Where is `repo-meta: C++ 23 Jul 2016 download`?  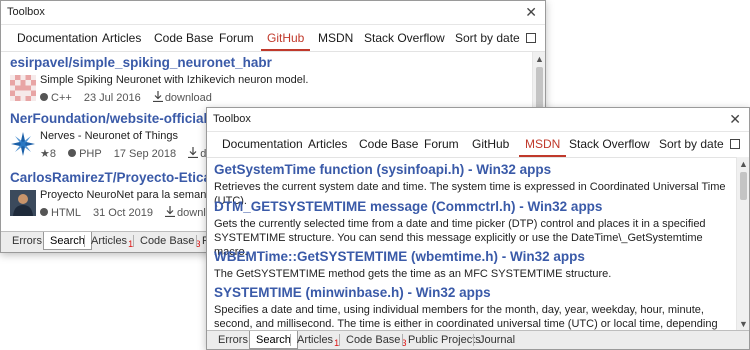
repo-meta: C++ 23 Jul 2016 download is located at coordinates (130, 97).